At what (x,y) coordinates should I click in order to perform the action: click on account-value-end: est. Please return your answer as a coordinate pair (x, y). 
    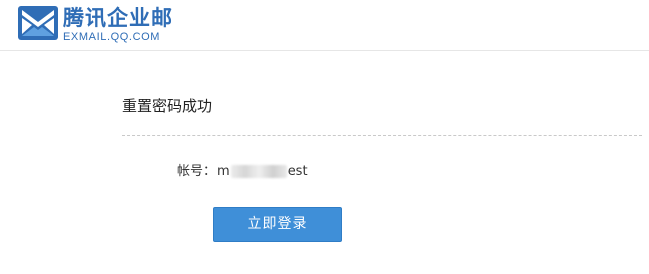
    Looking at the image, I should click on (297, 171).